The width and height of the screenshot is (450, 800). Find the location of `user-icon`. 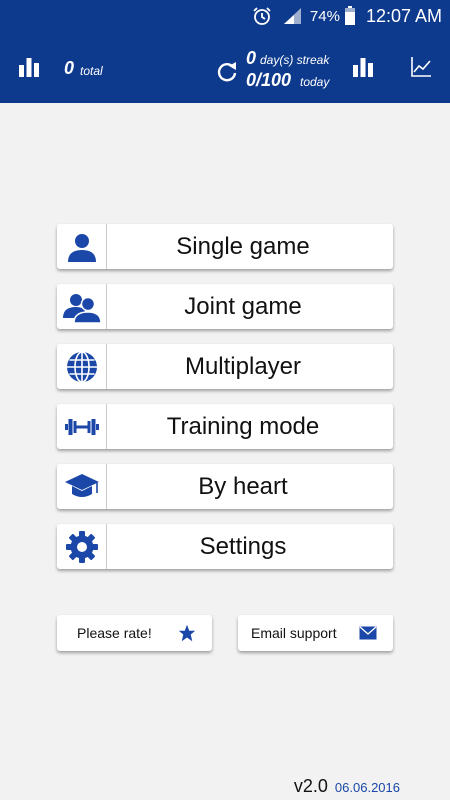

user-icon is located at coordinates (82, 246).